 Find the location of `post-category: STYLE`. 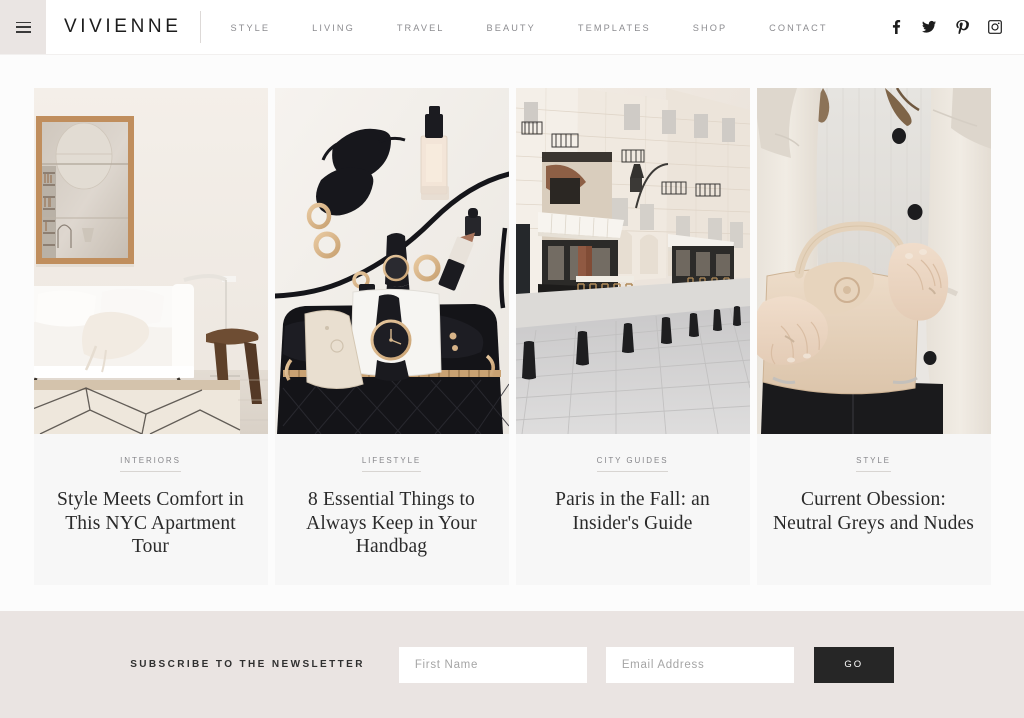

post-category: STYLE is located at coordinates (873, 464).